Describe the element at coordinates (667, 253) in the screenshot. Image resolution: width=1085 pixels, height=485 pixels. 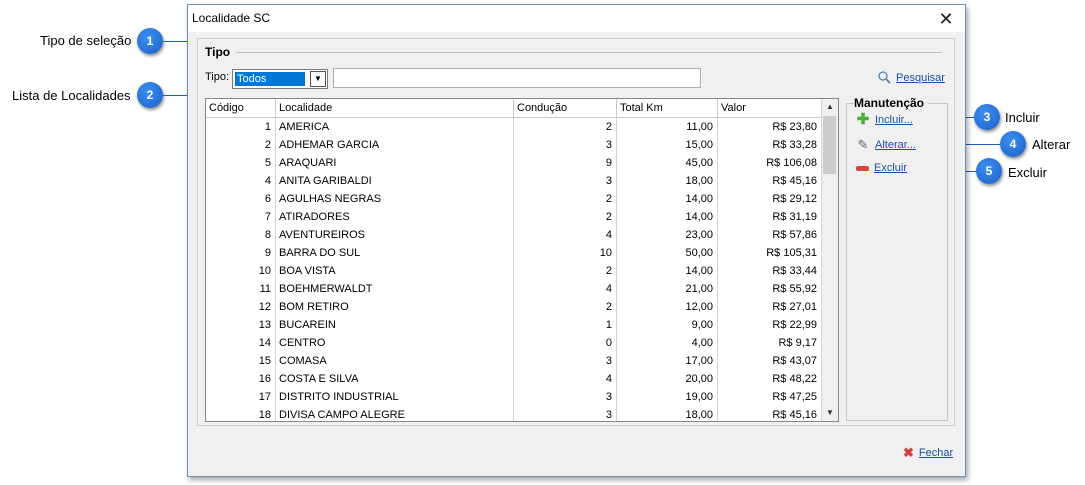
I see `cell-total-km: 50,00` at that location.